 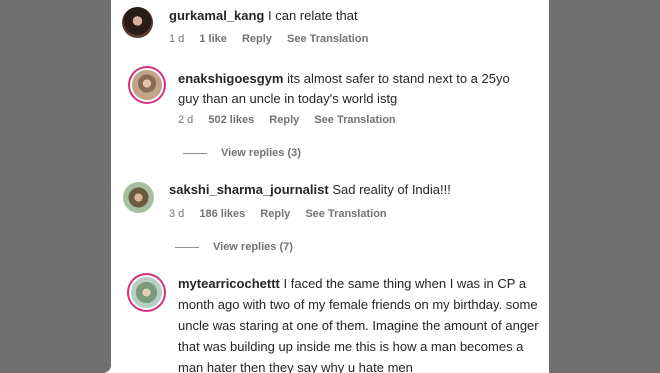 I want to click on timestamp: 3 d, so click(x=177, y=214).